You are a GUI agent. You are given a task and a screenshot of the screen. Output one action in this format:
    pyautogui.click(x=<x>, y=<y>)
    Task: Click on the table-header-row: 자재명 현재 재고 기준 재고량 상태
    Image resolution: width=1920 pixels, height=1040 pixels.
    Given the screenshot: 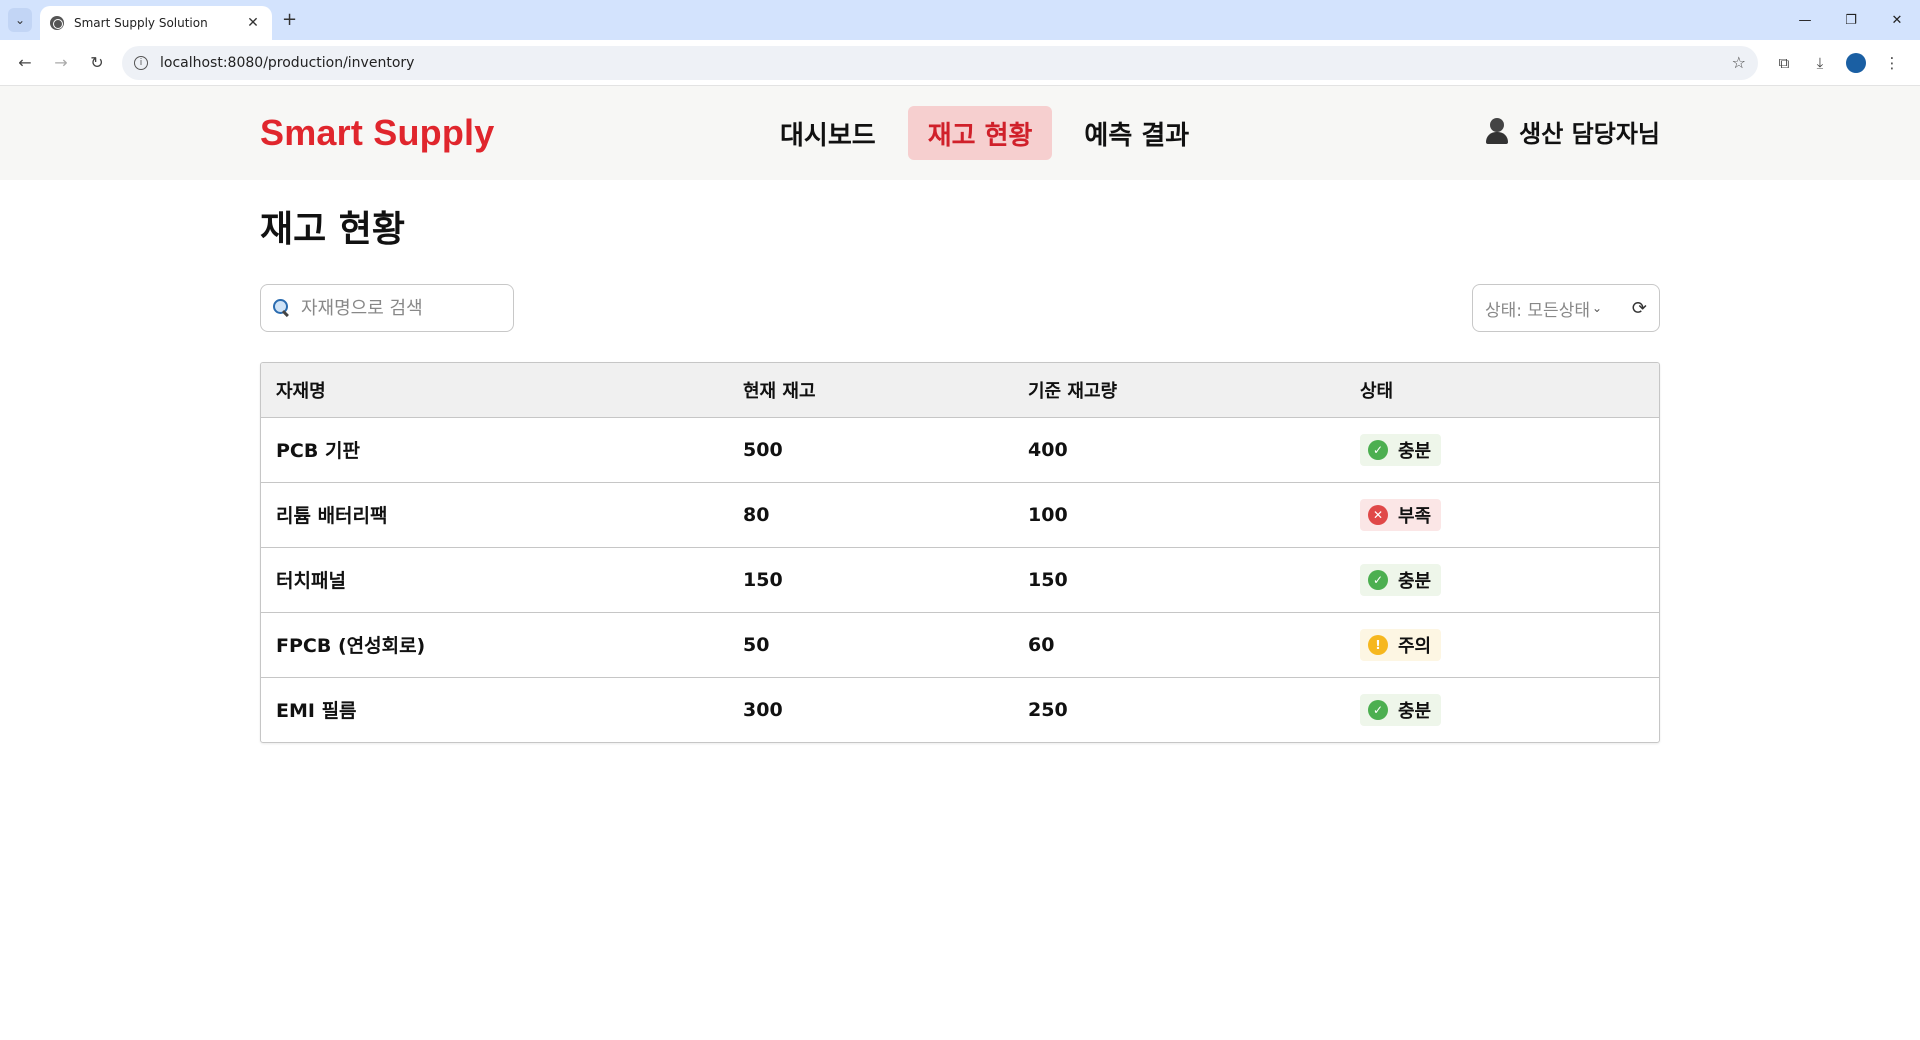 What is the action you would take?
    pyautogui.click(x=960, y=390)
    